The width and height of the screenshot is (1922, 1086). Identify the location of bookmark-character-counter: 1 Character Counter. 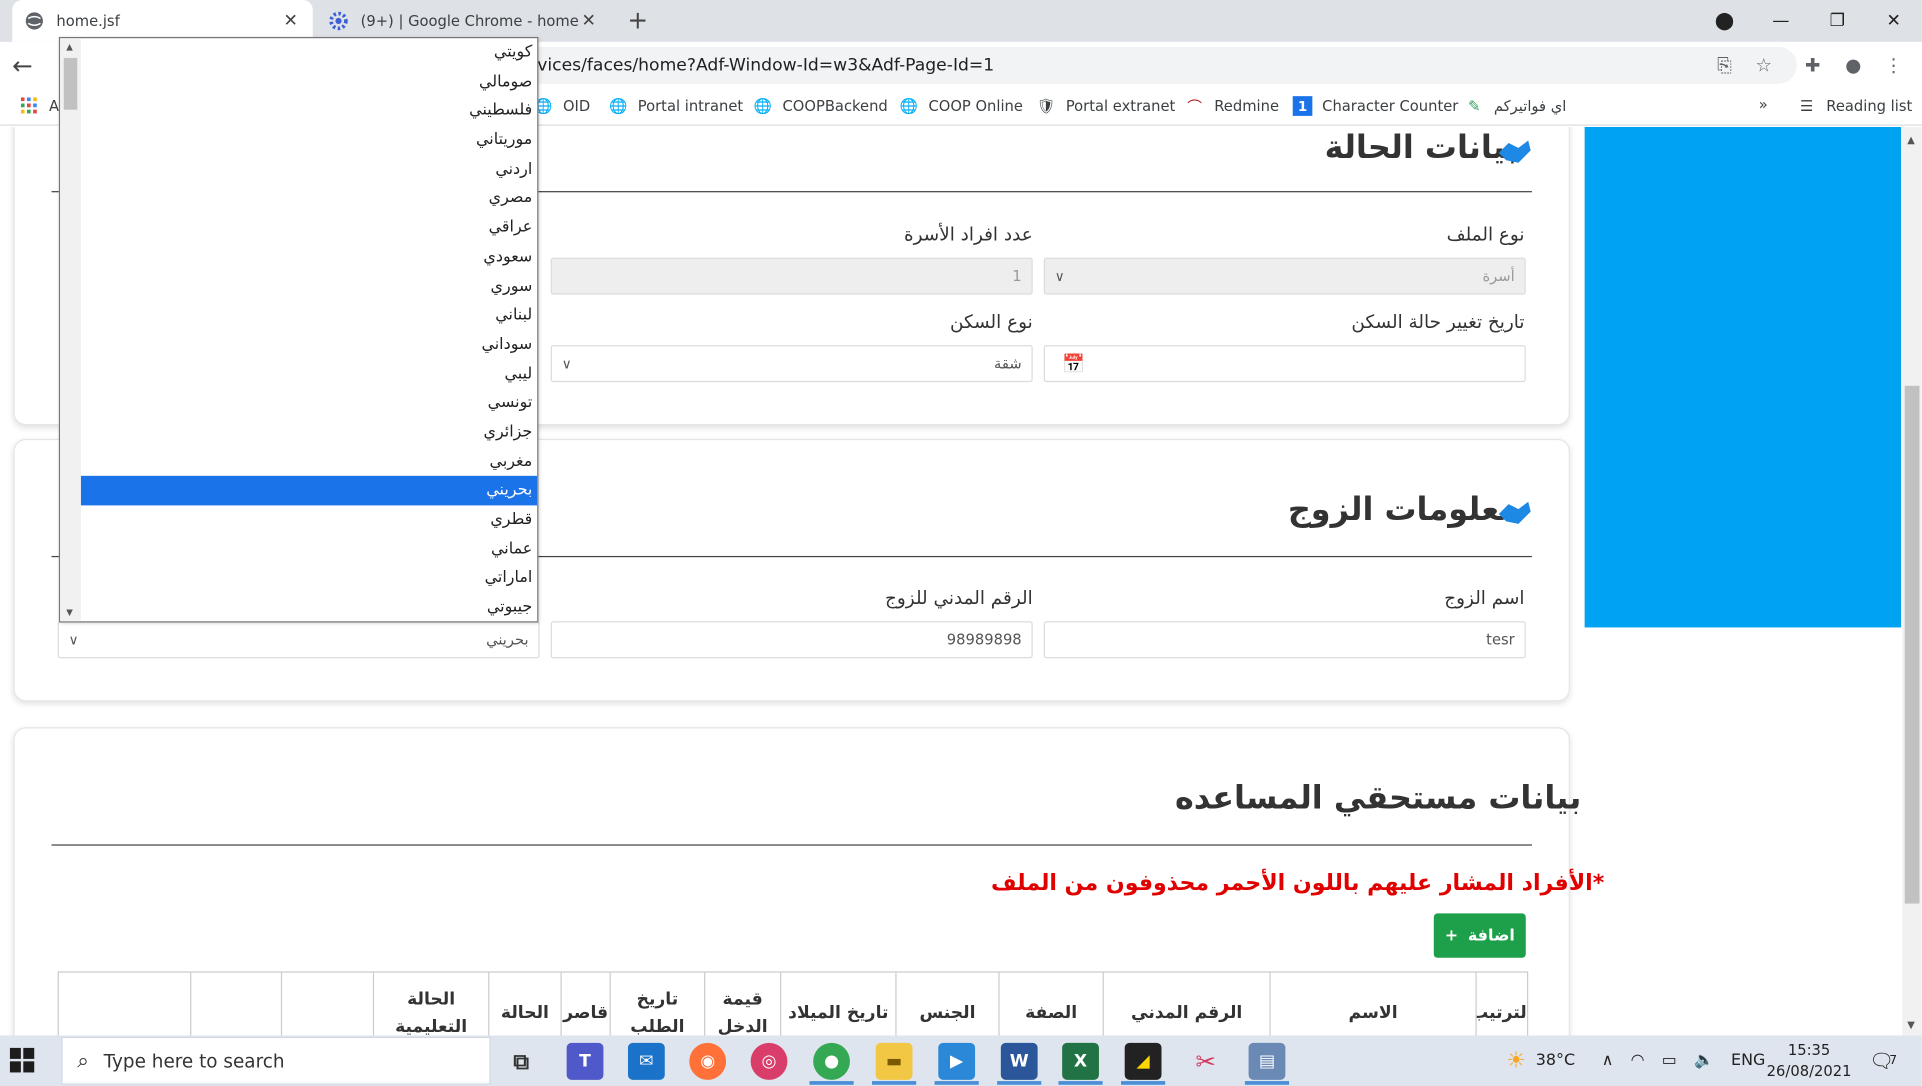
(1375, 106).